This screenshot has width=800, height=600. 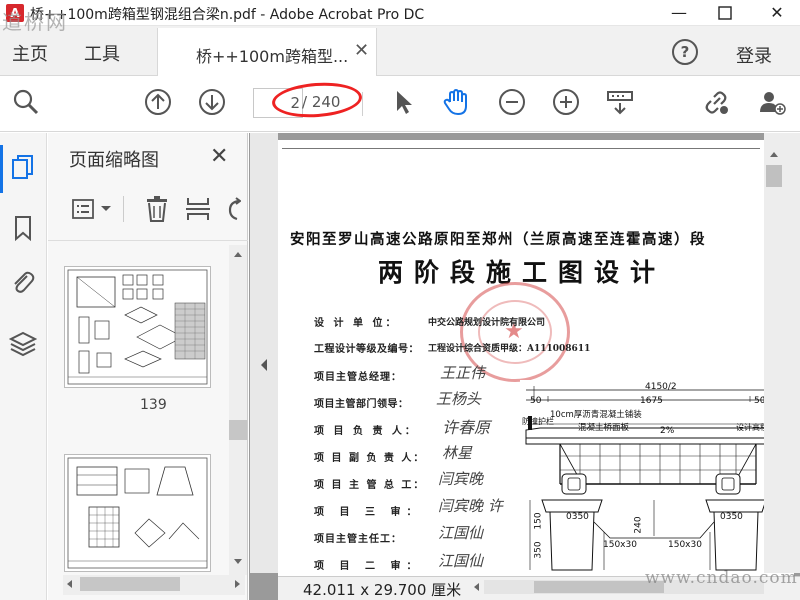 What do you see at coordinates (264, 353) in the screenshot?
I see `collapse-panel-strip` at bounding box center [264, 353].